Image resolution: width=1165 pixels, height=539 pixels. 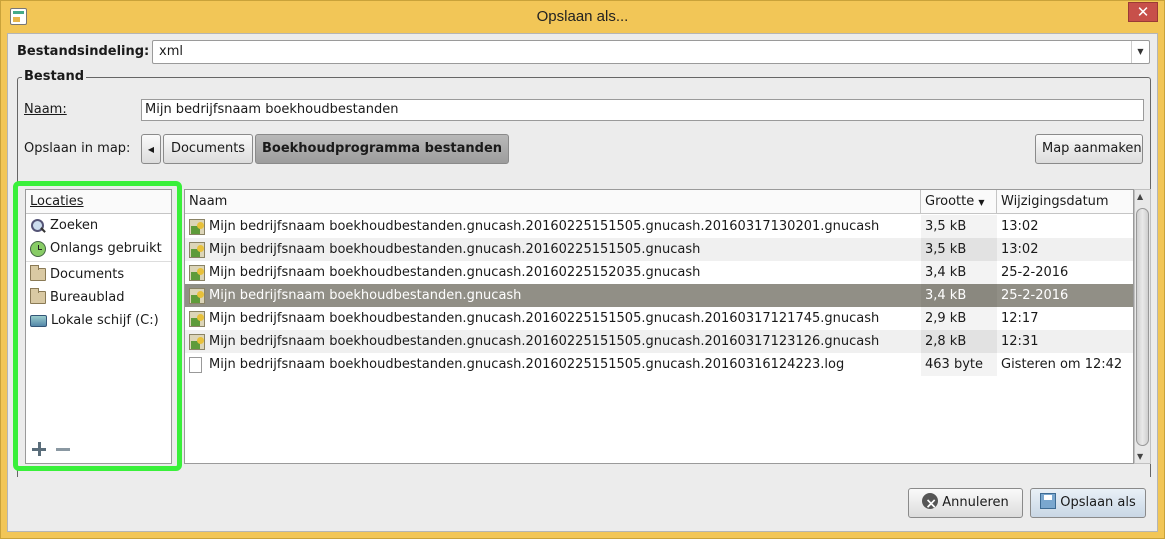 What do you see at coordinates (1065, 202) in the screenshot?
I see `column-date: Wijzigingsdatum` at bounding box center [1065, 202].